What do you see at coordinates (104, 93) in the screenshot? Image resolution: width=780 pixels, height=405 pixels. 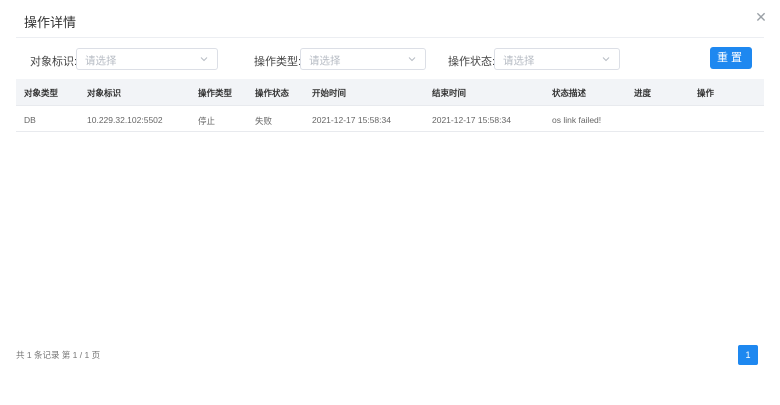 I see `column-header: 对象标识` at bounding box center [104, 93].